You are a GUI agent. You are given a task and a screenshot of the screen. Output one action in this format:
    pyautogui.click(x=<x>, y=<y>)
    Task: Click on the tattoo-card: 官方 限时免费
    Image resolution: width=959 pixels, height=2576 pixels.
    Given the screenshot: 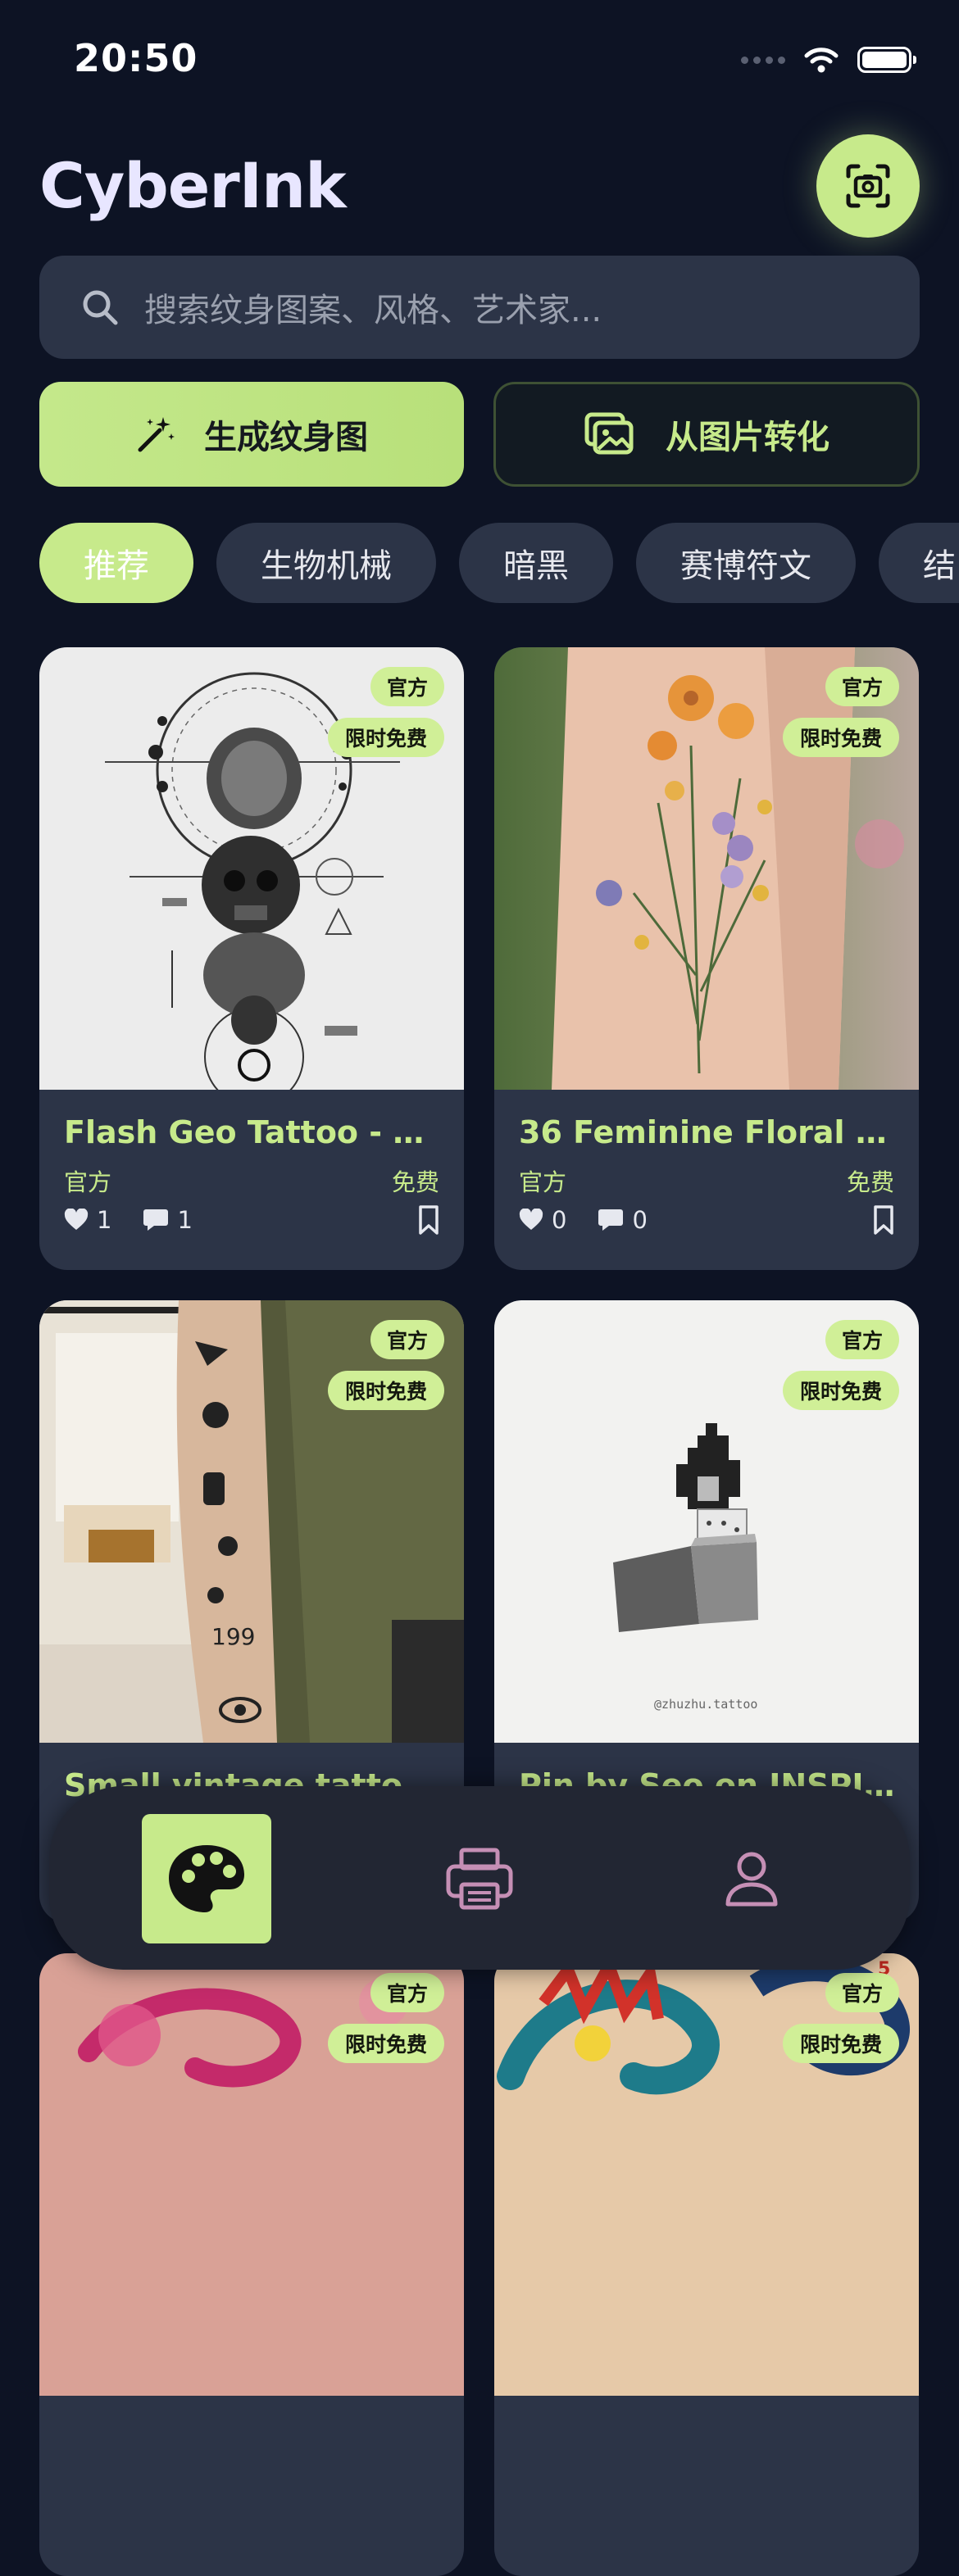 What is the action you would take?
    pyautogui.click(x=251, y=2264)
    